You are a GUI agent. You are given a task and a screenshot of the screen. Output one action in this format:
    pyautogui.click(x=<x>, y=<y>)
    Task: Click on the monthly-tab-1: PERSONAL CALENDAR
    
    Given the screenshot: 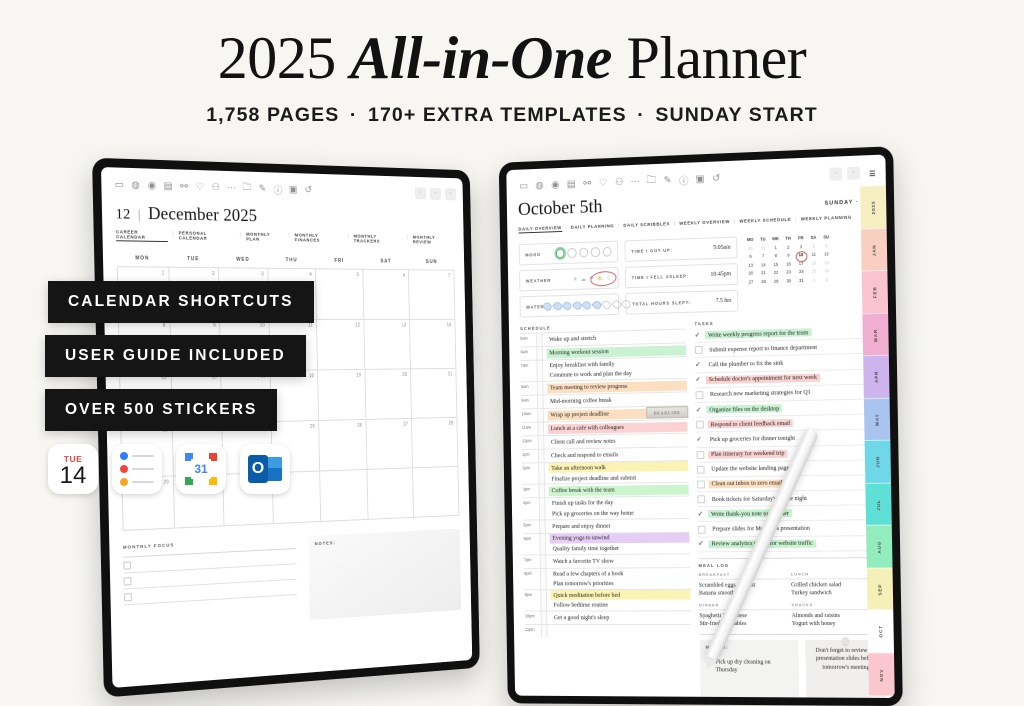 What is the action you would take?
    pyautogui.click(x=207, y=236)
    